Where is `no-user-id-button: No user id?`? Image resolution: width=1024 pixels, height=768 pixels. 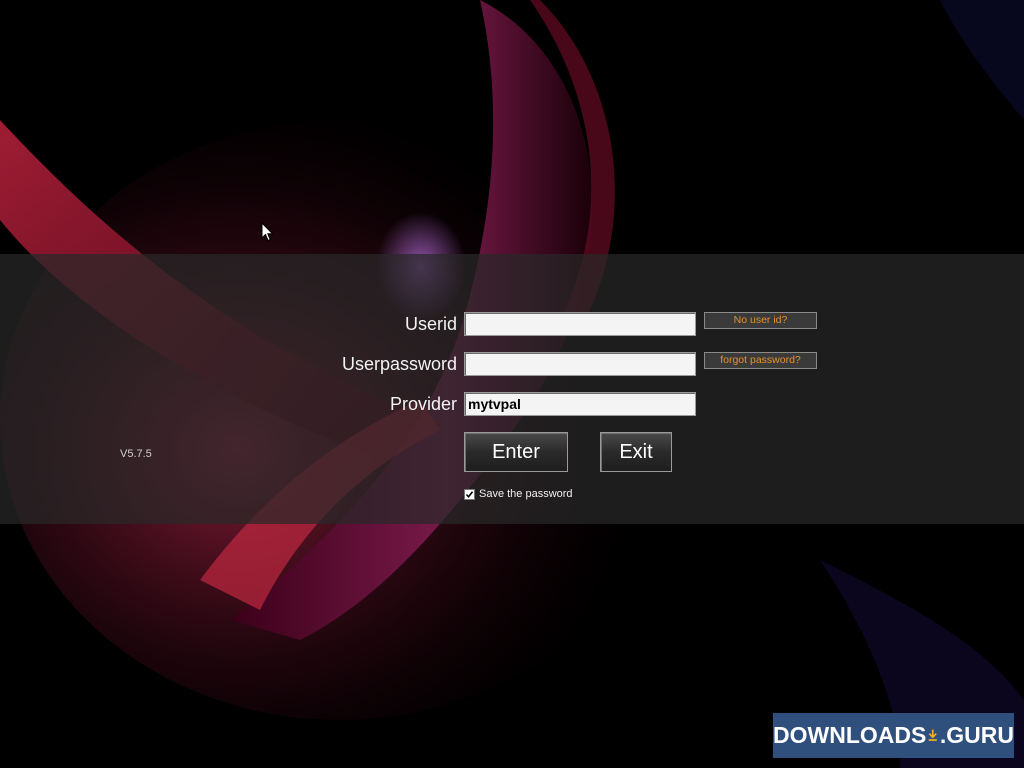 no-user-id-button: No user id? is located at coordinates (760, 320).